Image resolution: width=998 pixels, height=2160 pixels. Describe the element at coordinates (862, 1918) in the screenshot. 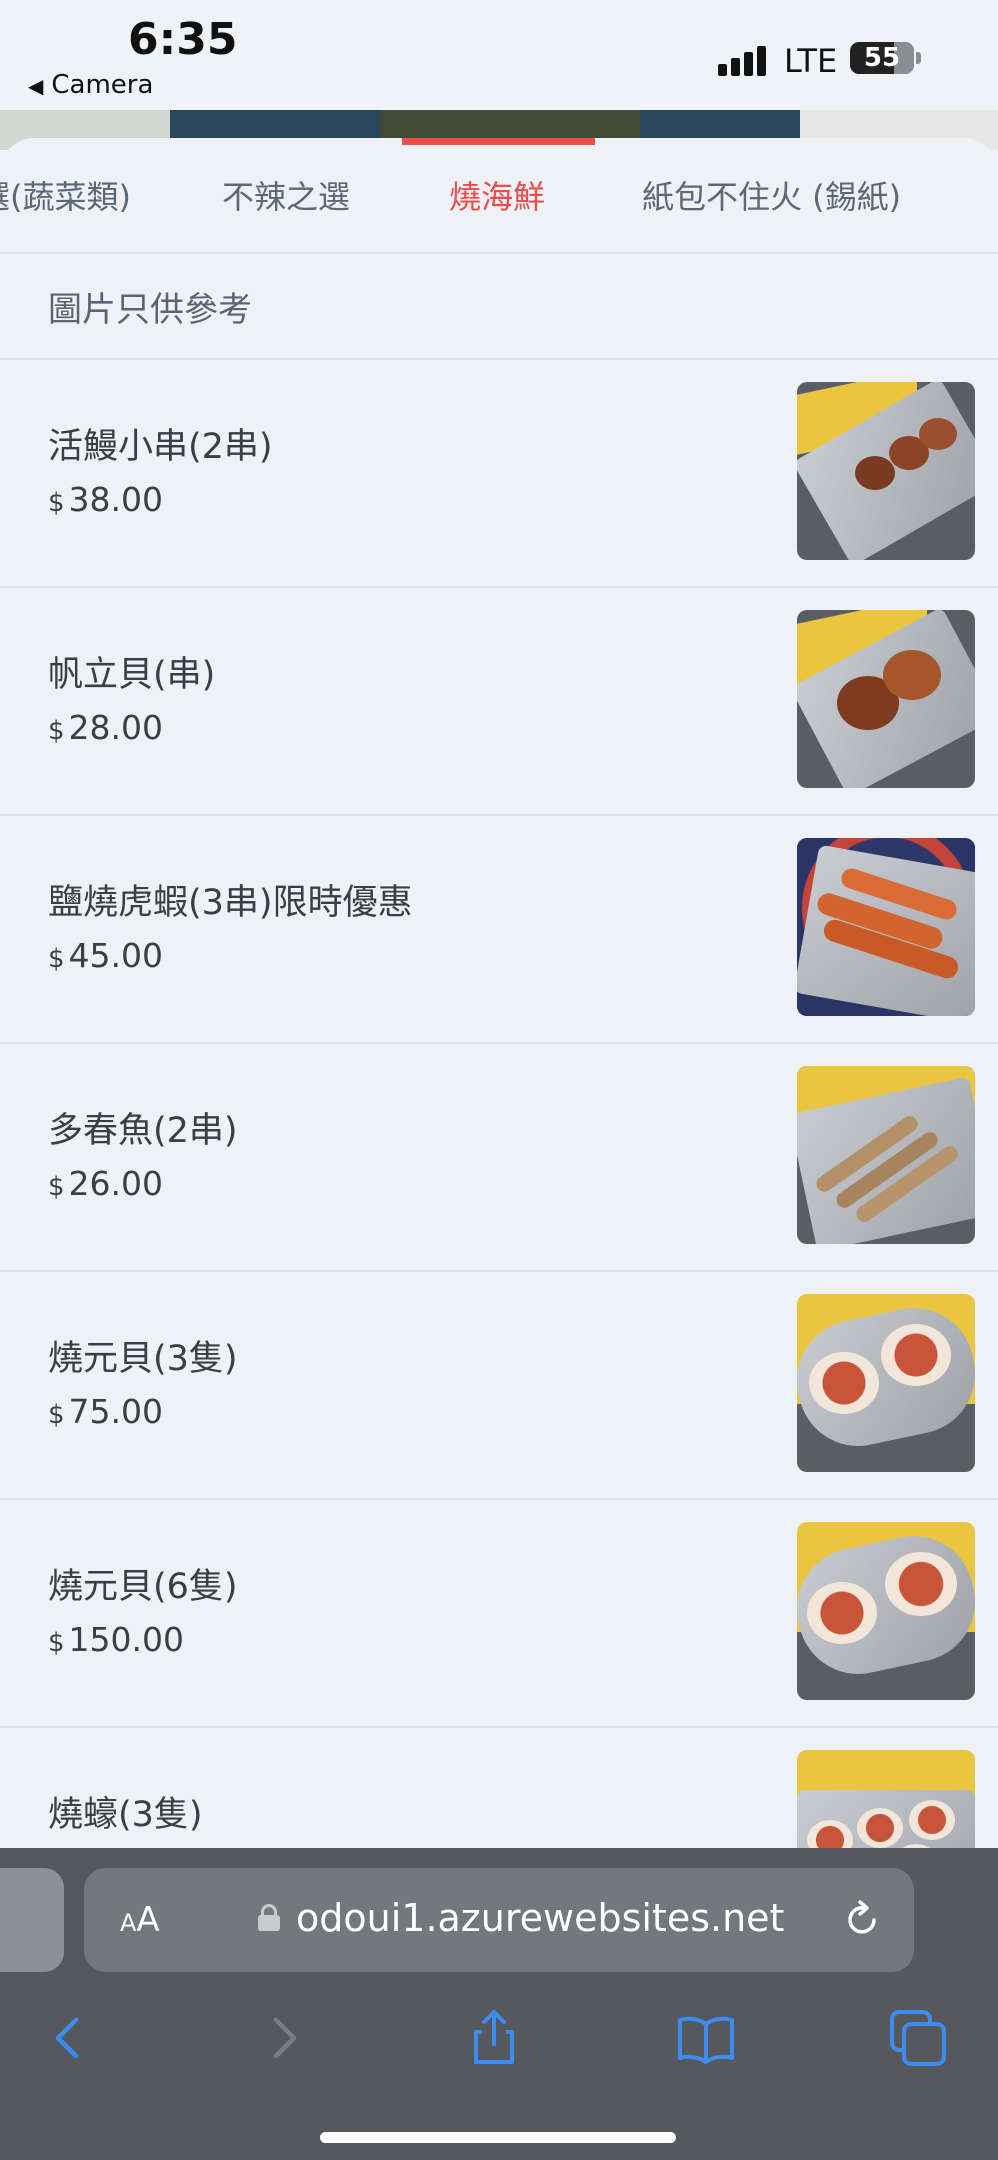

I see `reload-icon` at that location.